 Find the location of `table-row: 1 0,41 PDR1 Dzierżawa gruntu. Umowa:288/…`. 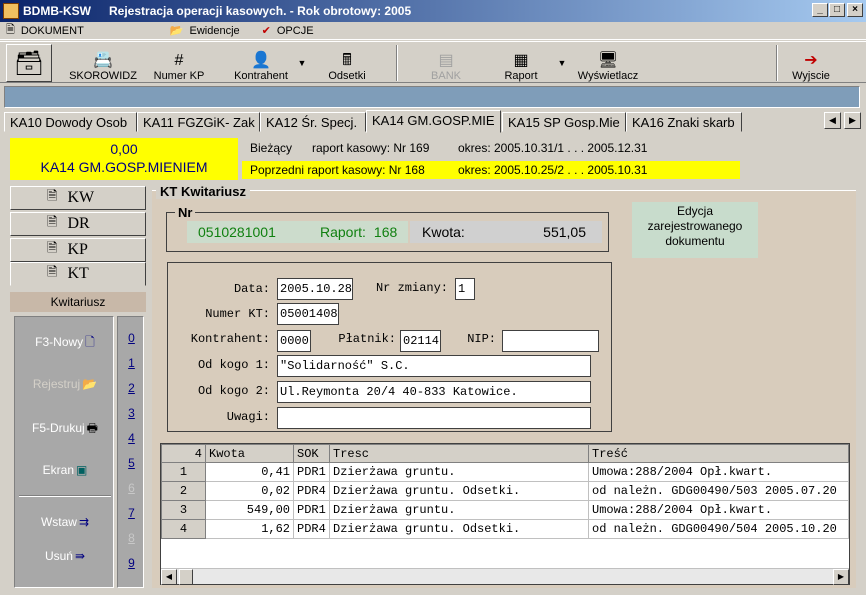

table-row: 1 0,41 PDR1 Dzierżawa gruntu. Umowa:288/… is located at coordinates (505, 472).